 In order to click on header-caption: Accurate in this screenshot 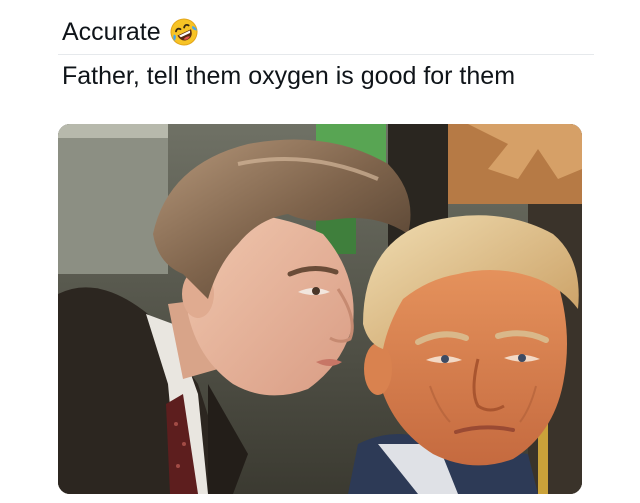, I will do `click(111, 32)`.